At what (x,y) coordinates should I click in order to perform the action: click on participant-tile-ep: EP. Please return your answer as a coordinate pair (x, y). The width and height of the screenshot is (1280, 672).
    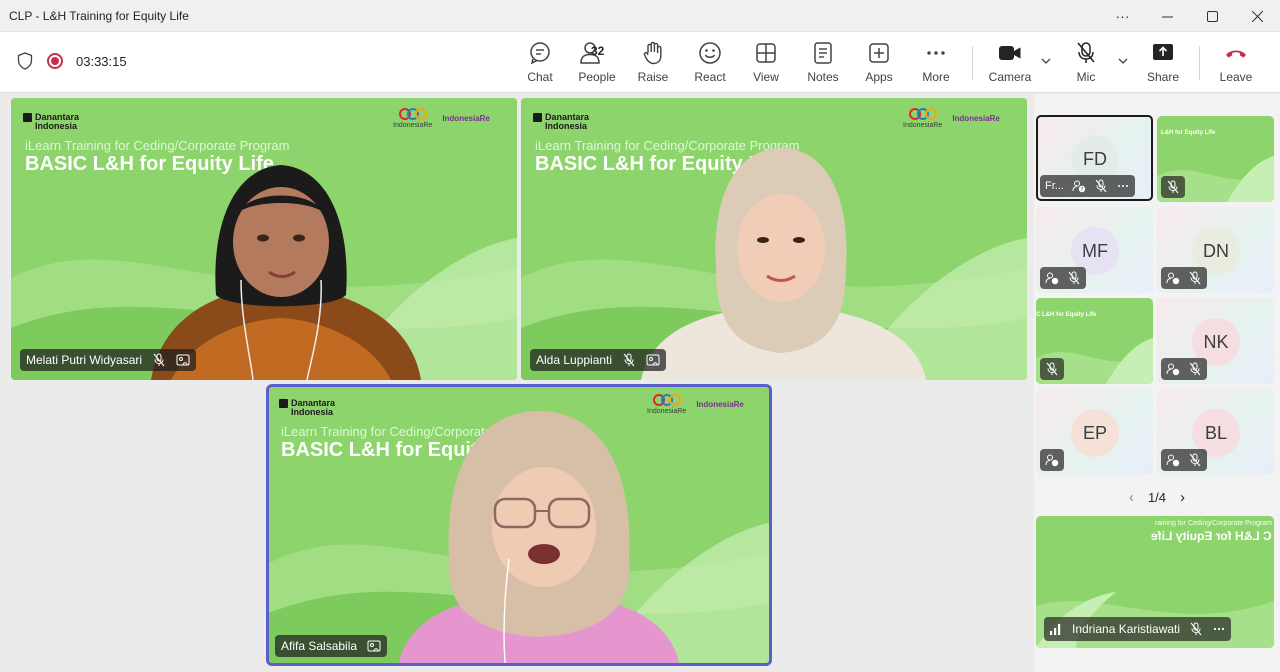
    Looking at the image, I should click on (1094, 432).